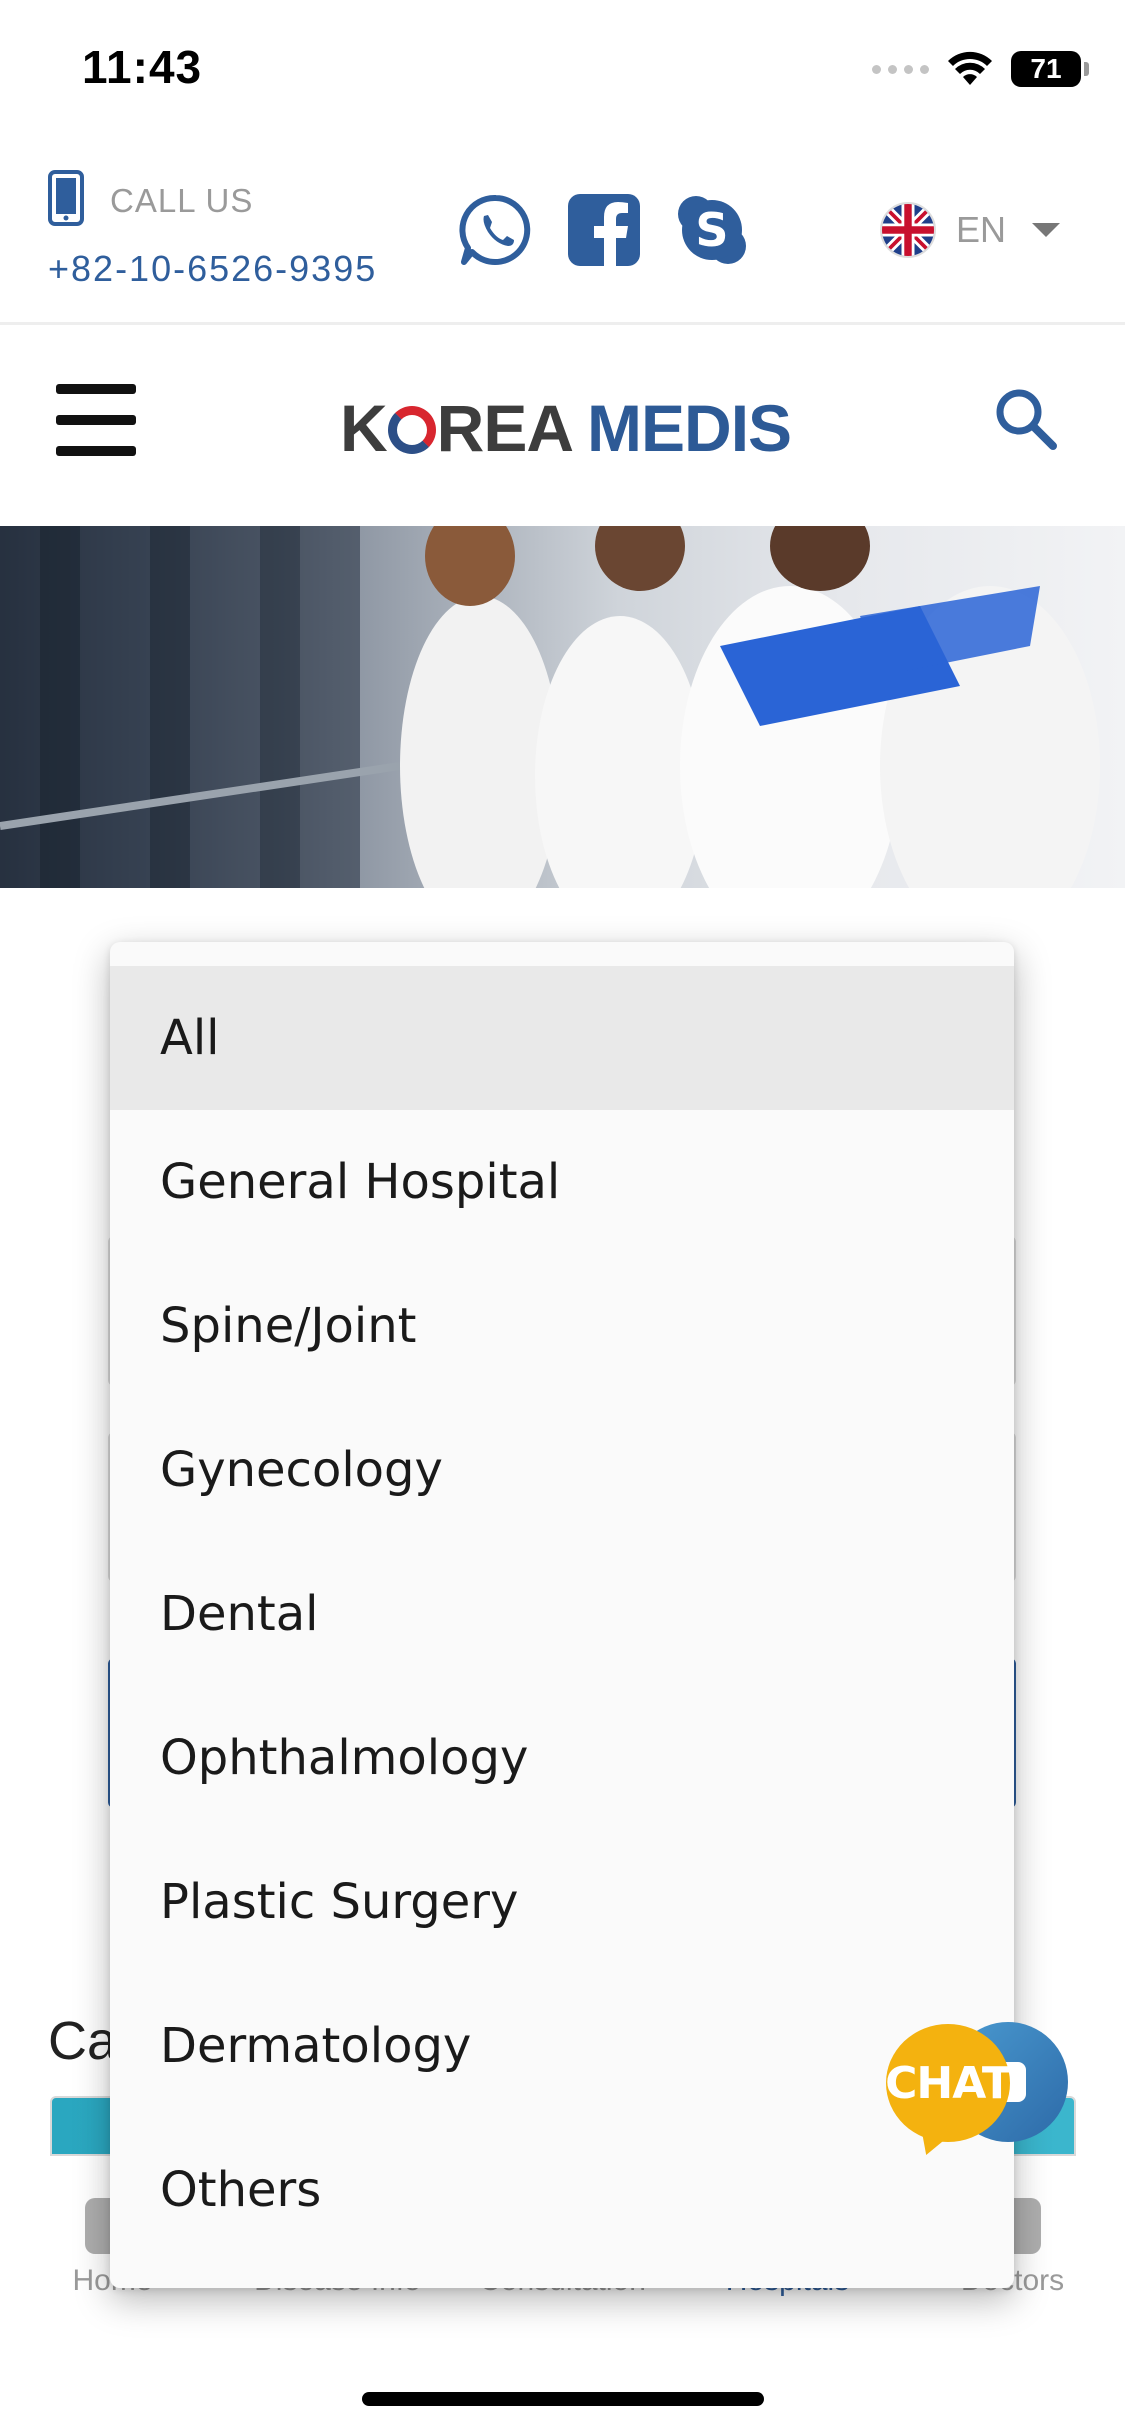 Image resolution: width=1125 pixels, height=2436 pixels. Describe the element at coordinates (496, 230) in the screenshot. I see `whatsapp-icon` at that location.